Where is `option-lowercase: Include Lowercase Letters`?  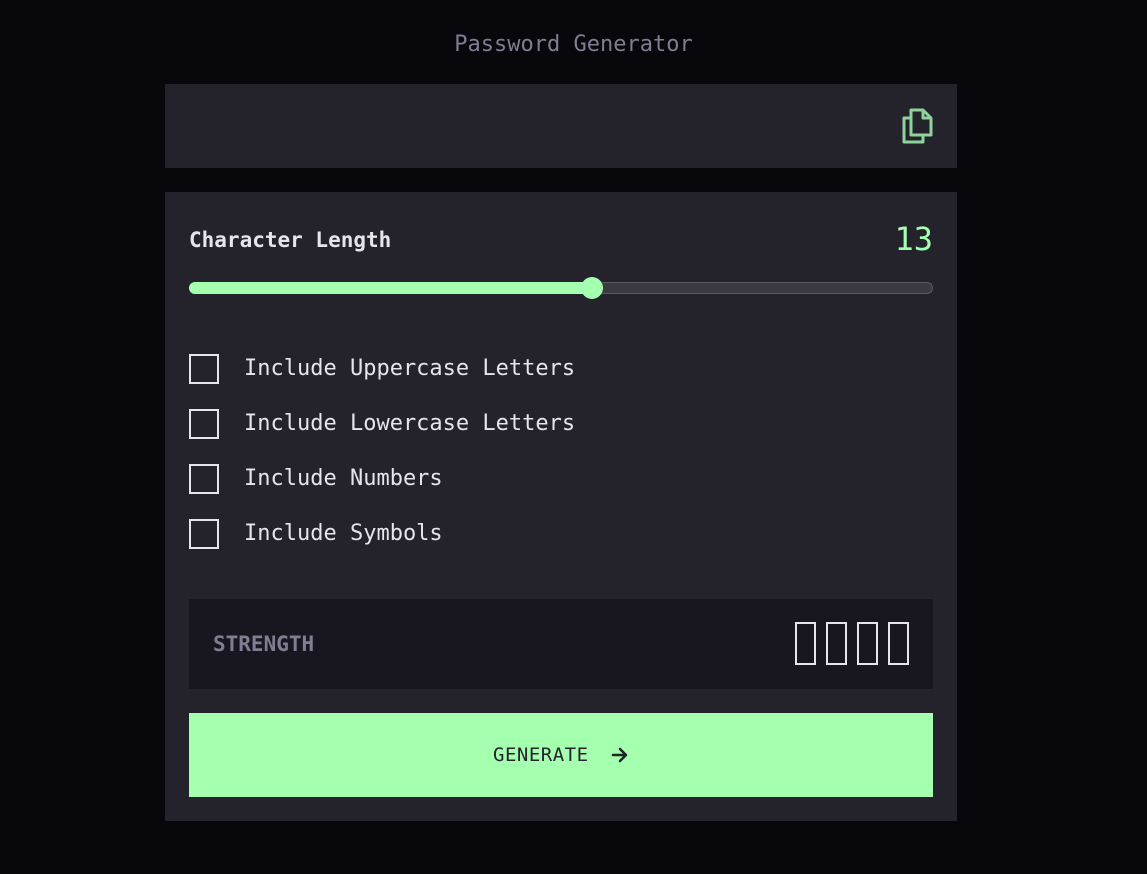 option-lowercase: Include Lowercase Letters is located at coordinates (489, 424).